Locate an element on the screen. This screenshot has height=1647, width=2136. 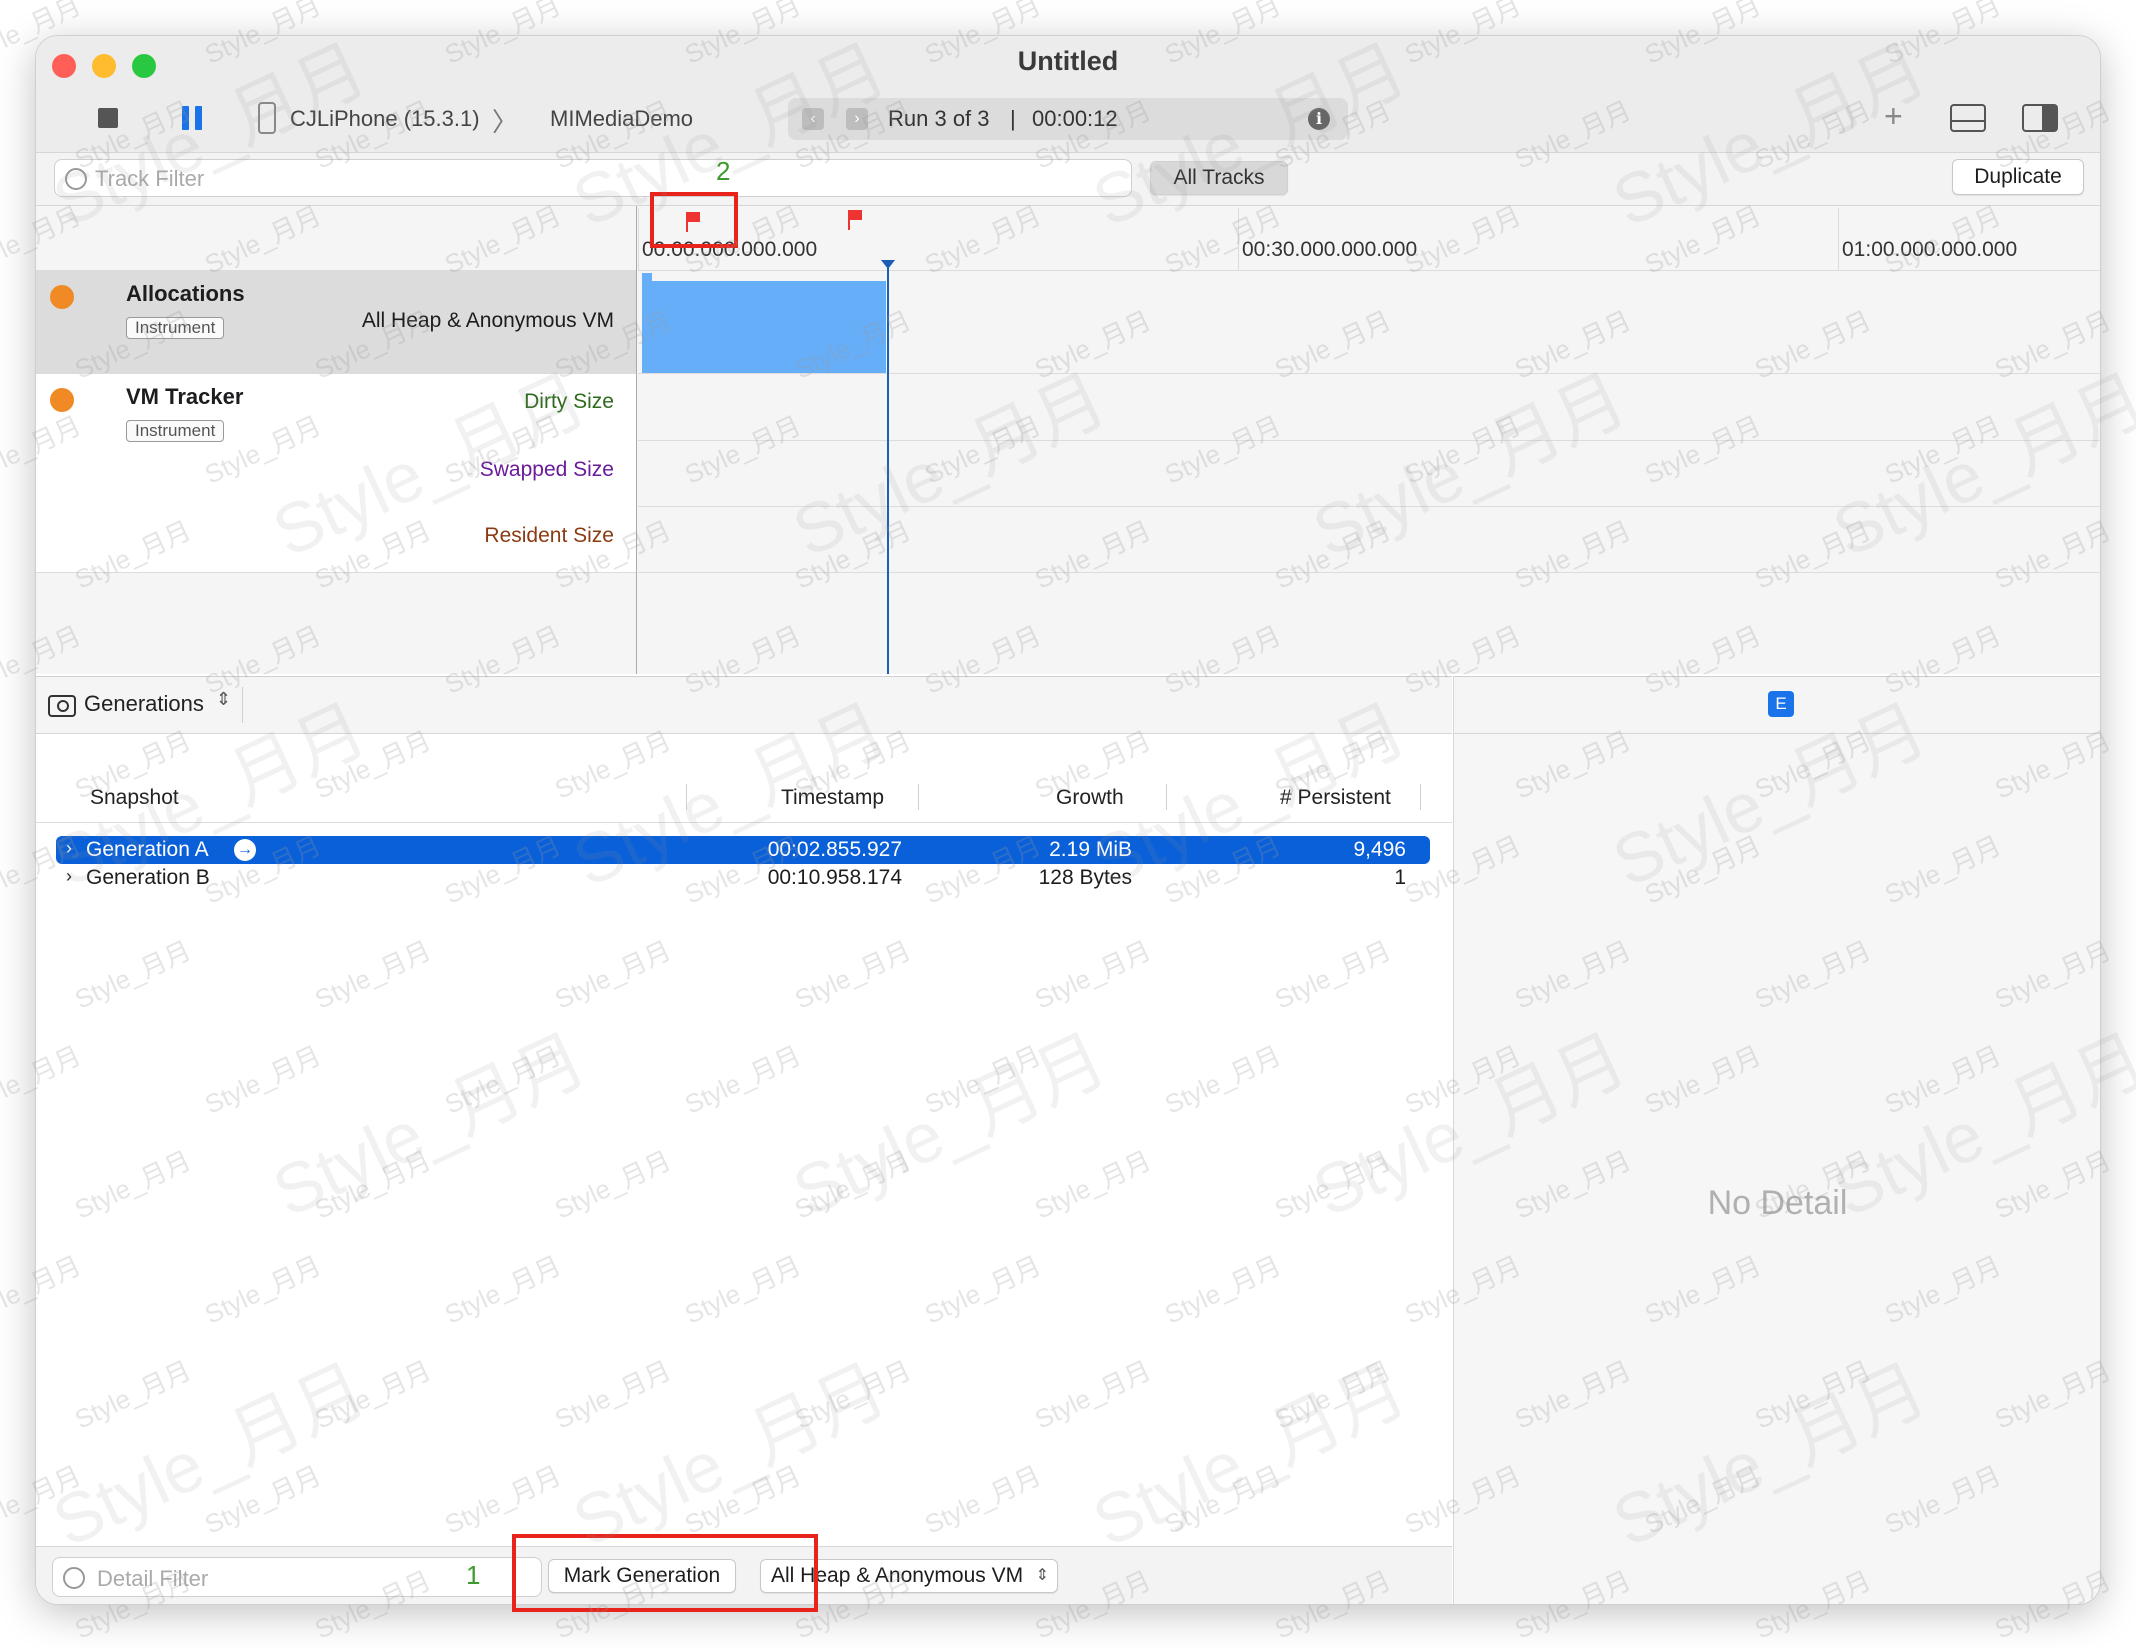
run-navigator: ‹ › Run 3 of 3 | 00:00:12 i is located at coordinates (1068, 119).